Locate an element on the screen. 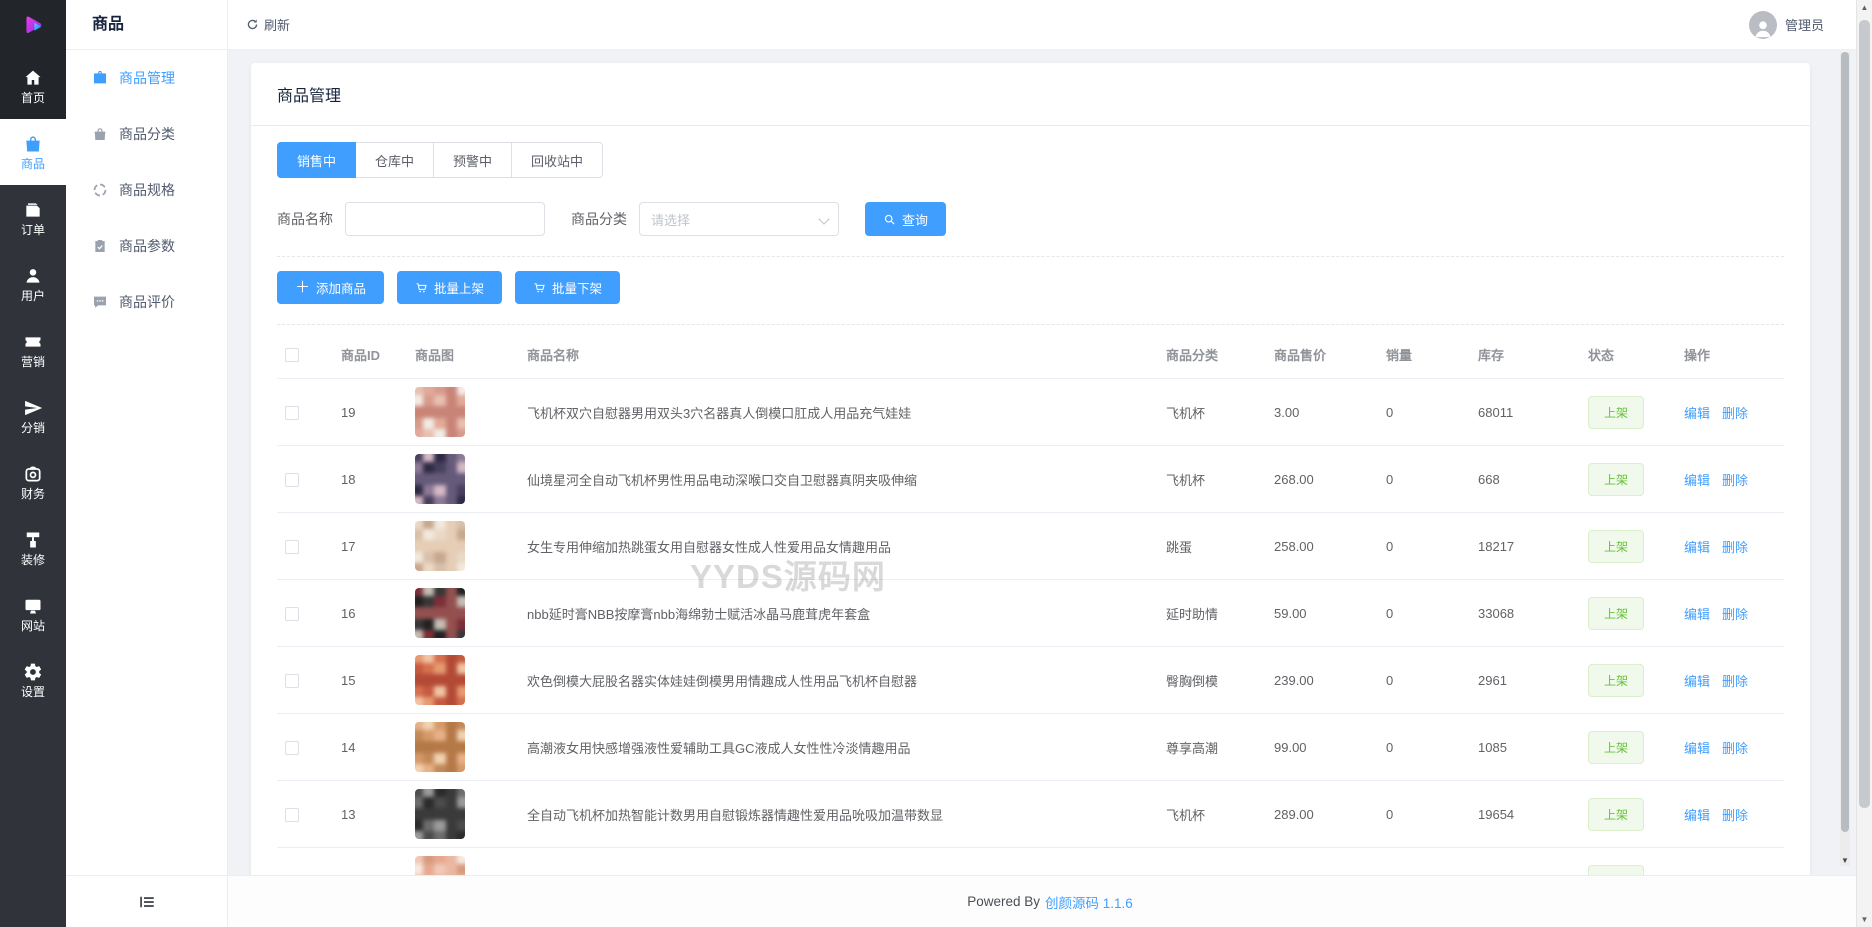 The image size is (1872, 927). product-id: 18 is located at coordinates (370, 479).